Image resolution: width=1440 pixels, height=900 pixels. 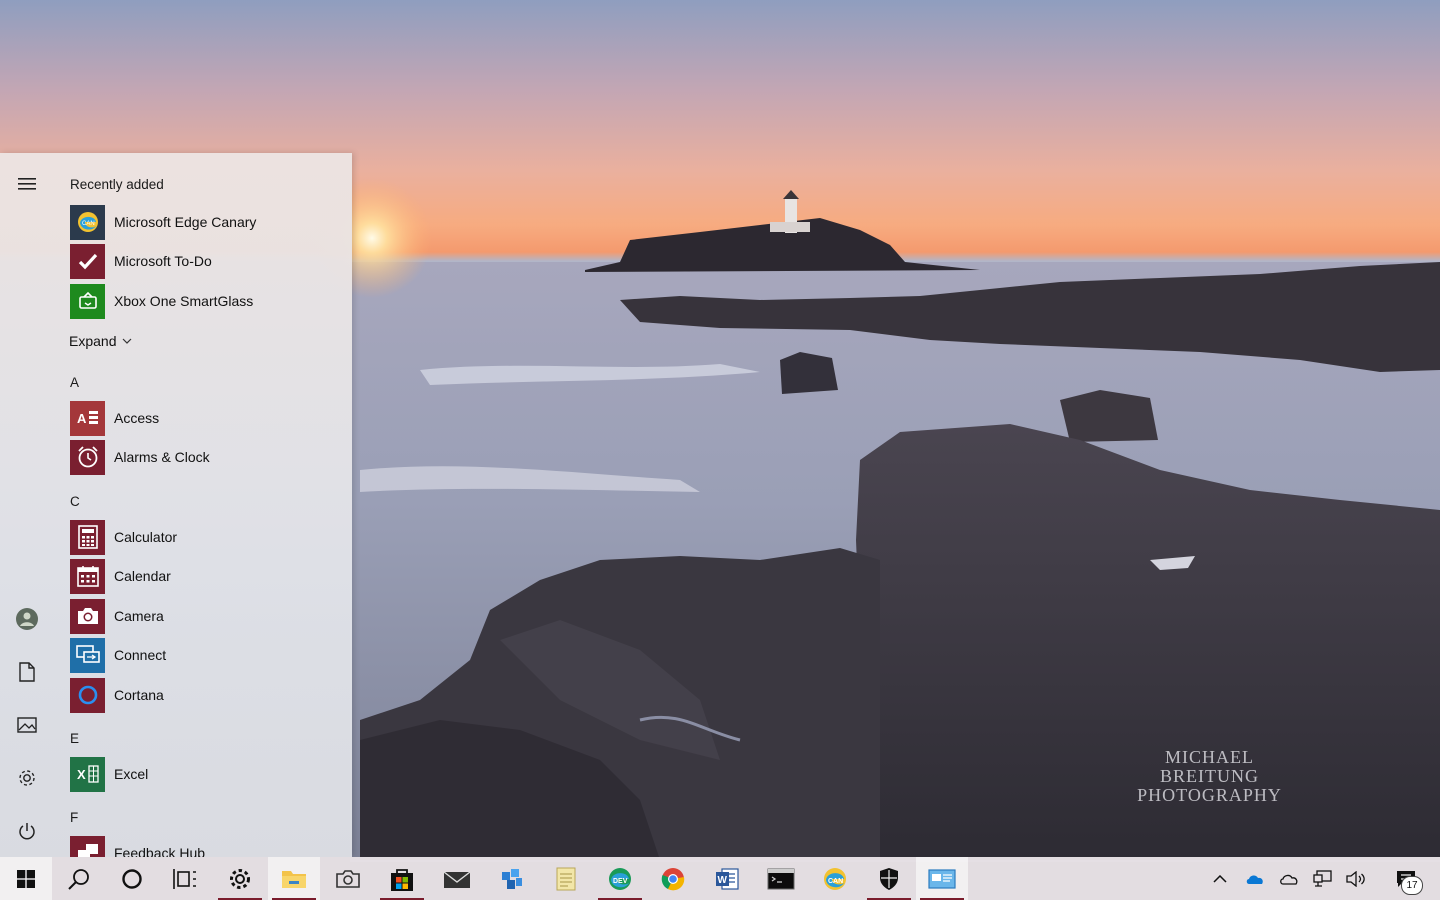 I want to click on documents-button, so click(x=27, y=672).